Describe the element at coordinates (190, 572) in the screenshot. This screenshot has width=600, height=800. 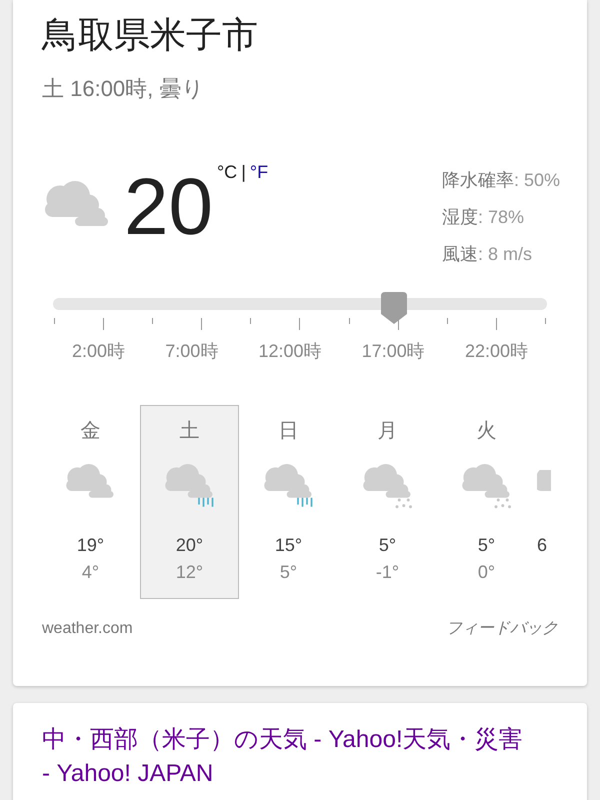
I see `low-temperature: 12°` at that location.